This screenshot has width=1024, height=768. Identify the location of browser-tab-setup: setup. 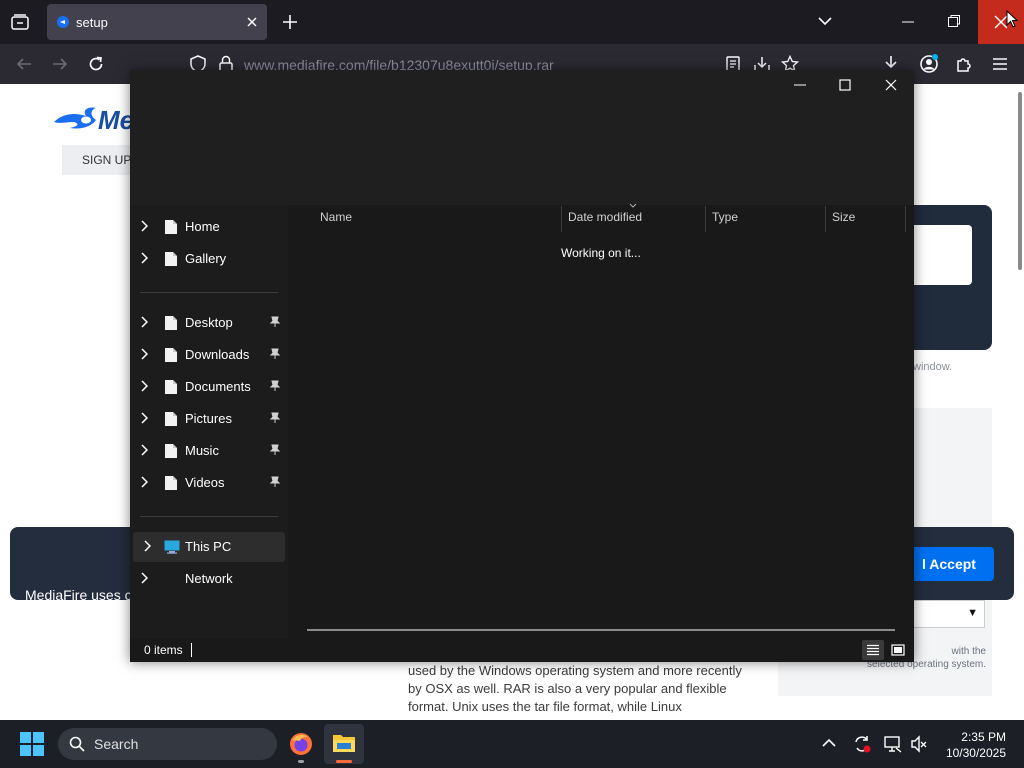
(157, 22).